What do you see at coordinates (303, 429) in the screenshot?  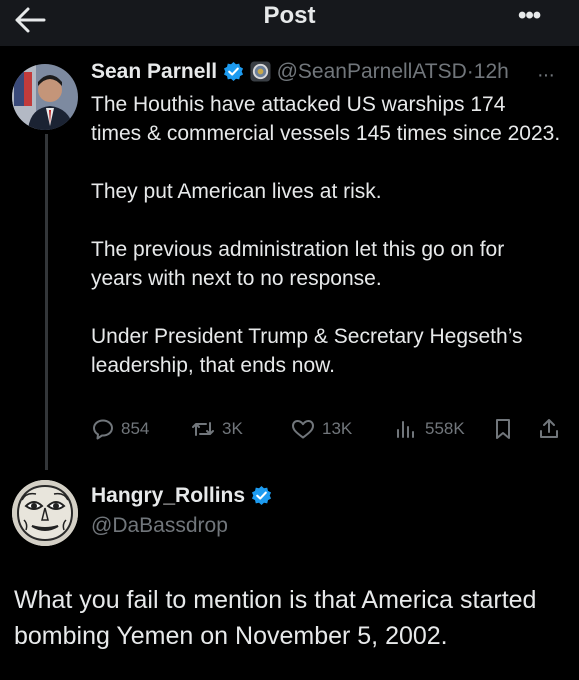 I see `heart-icon` at bounding box center [303, 429].